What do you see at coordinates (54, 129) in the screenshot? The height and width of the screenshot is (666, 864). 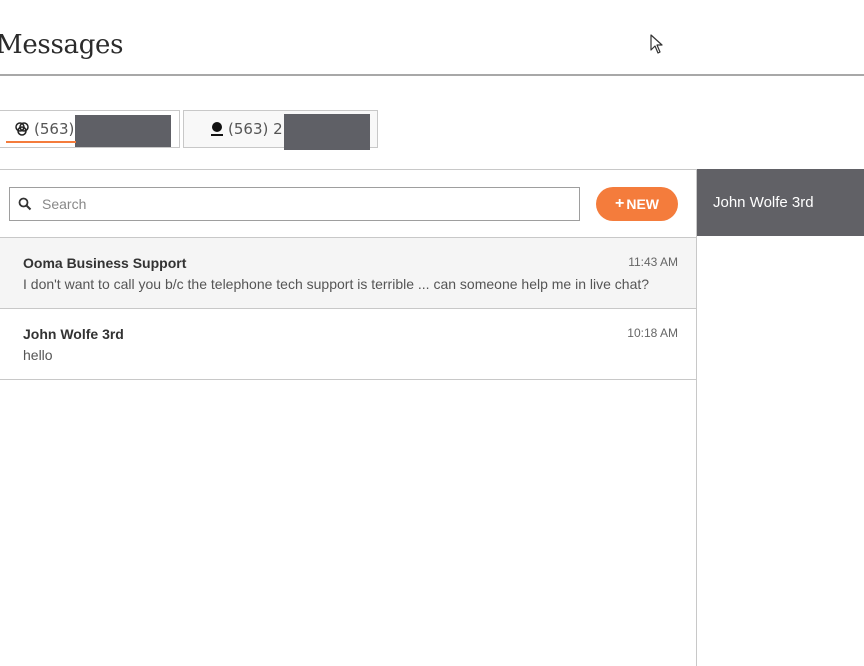 I see `tab-number-text: (563)` at bounding box center [54, 129].